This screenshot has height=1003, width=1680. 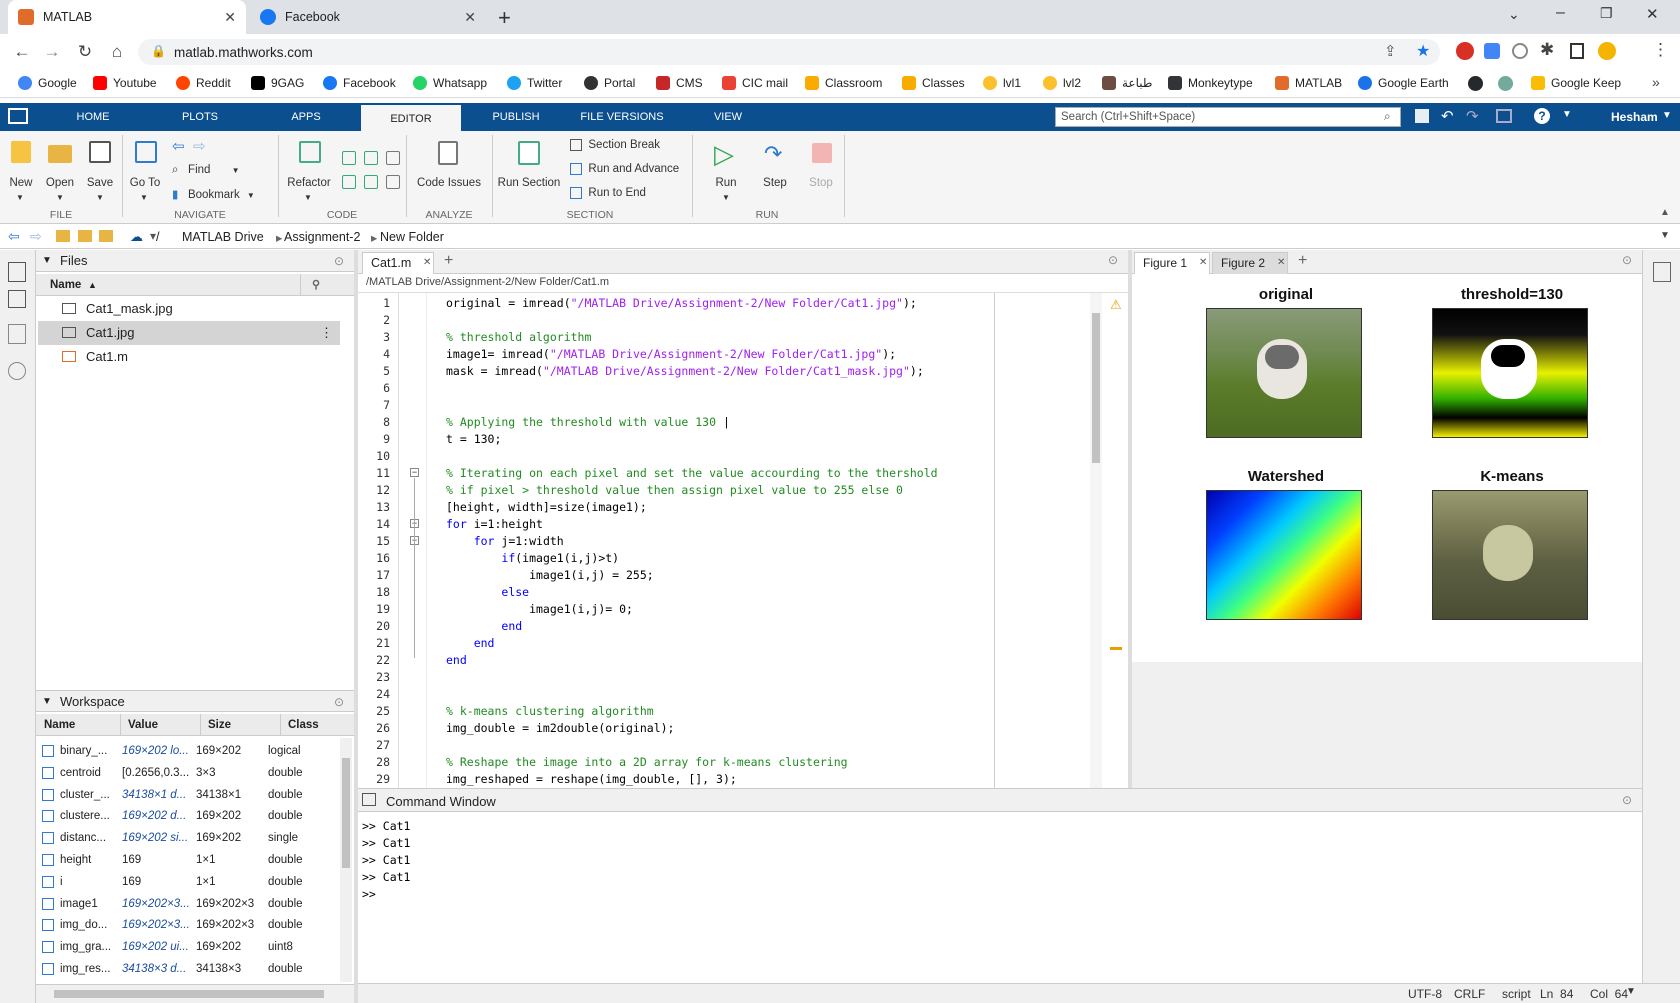 What do you see at coordinates (1387, 468) in the screenshot?
I see `figure-canvas: original threshold=130 Watershed K-means` at bounding box center [1387, 468].